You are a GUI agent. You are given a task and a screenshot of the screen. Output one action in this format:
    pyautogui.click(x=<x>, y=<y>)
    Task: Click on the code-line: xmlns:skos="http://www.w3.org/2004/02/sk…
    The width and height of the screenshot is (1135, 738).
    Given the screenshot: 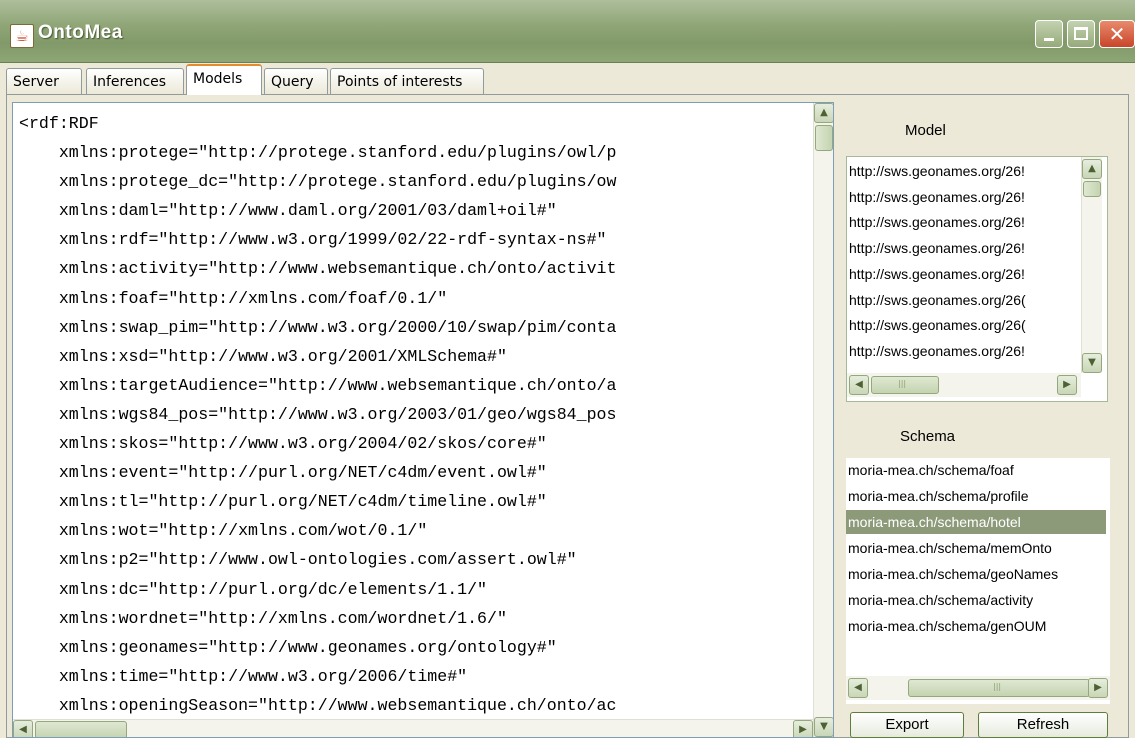 What is the action you would take?
    pyautogui.click(x=317, y=443)
    